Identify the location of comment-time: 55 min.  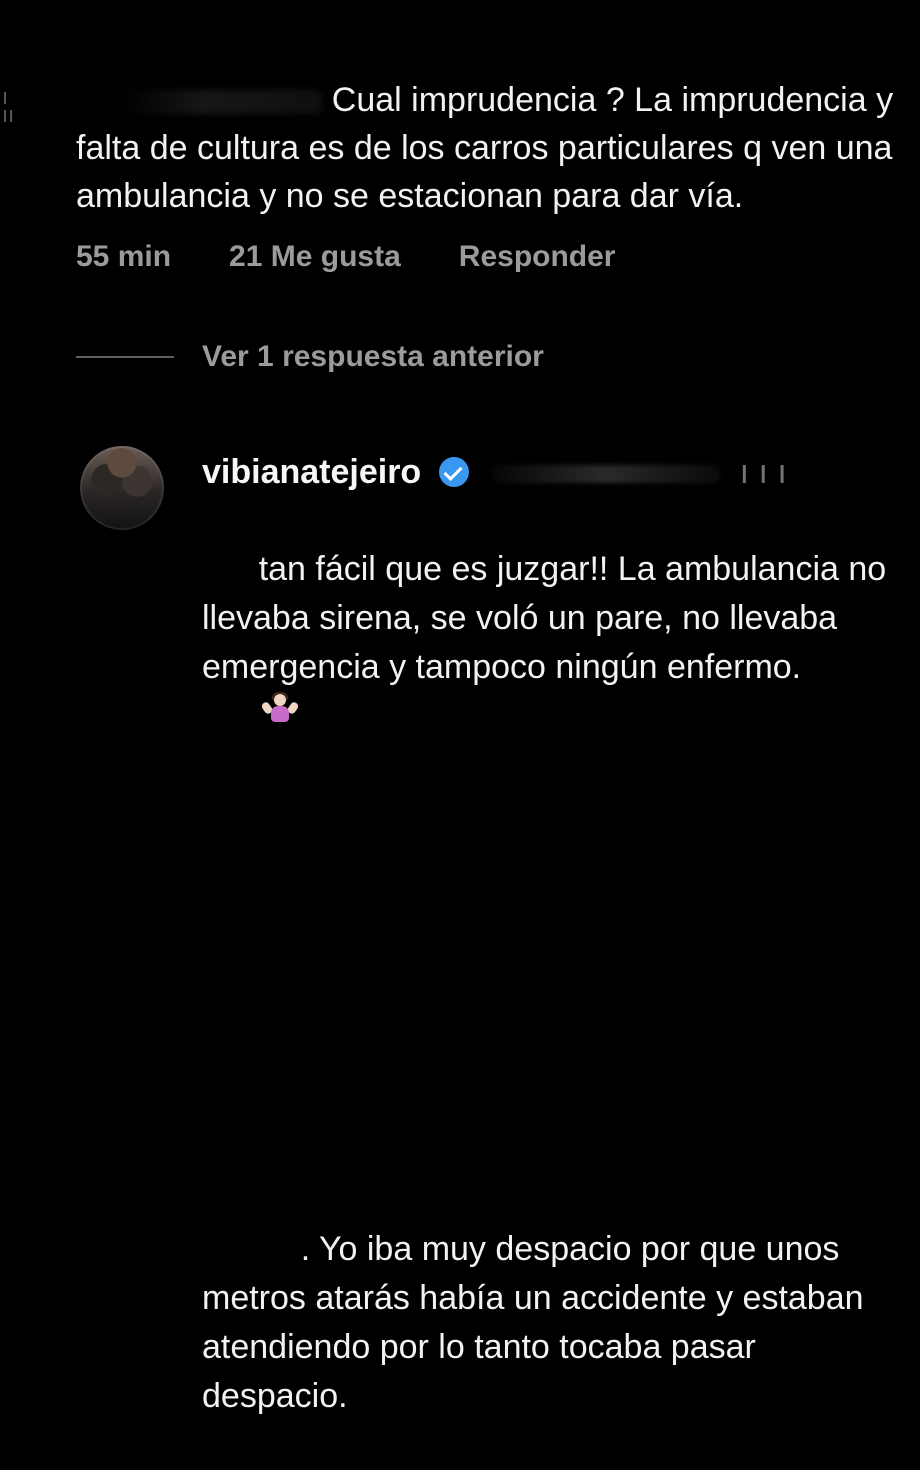
(124, 256).